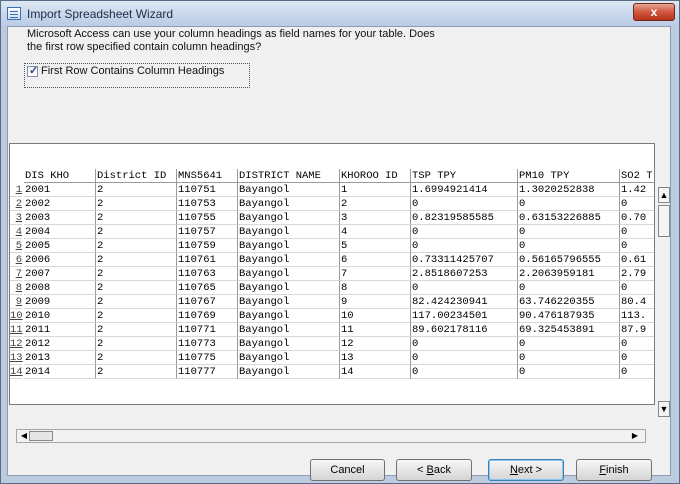  What do you see at coordinates (60, 344) in the screenshot?
I see `table-cell: 2012` at bounding box center [60, 344].